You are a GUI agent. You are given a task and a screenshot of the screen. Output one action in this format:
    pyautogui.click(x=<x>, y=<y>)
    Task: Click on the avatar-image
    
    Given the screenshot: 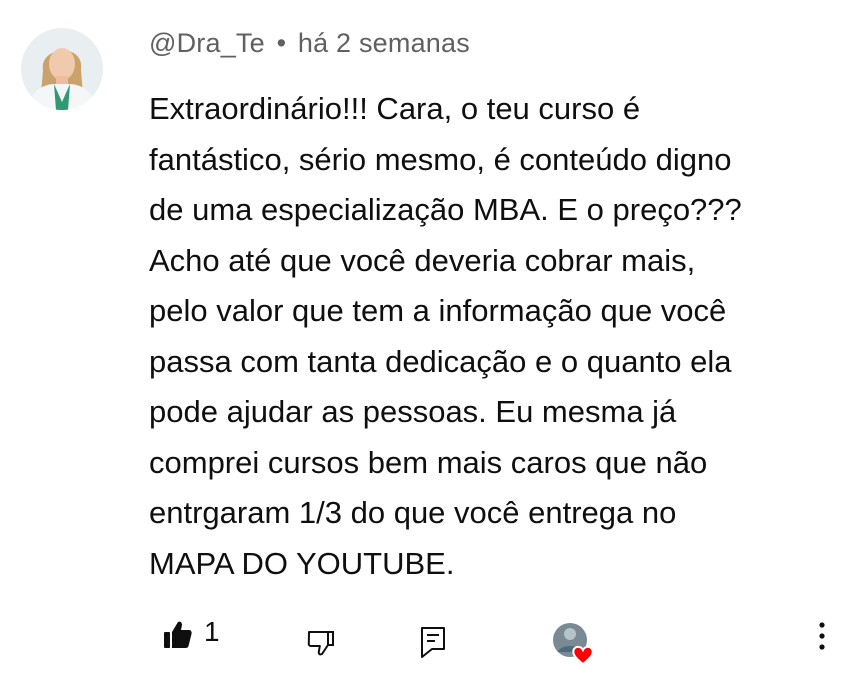 What is the action you would take?
    pyautogui.click(x=62, y=69)
    